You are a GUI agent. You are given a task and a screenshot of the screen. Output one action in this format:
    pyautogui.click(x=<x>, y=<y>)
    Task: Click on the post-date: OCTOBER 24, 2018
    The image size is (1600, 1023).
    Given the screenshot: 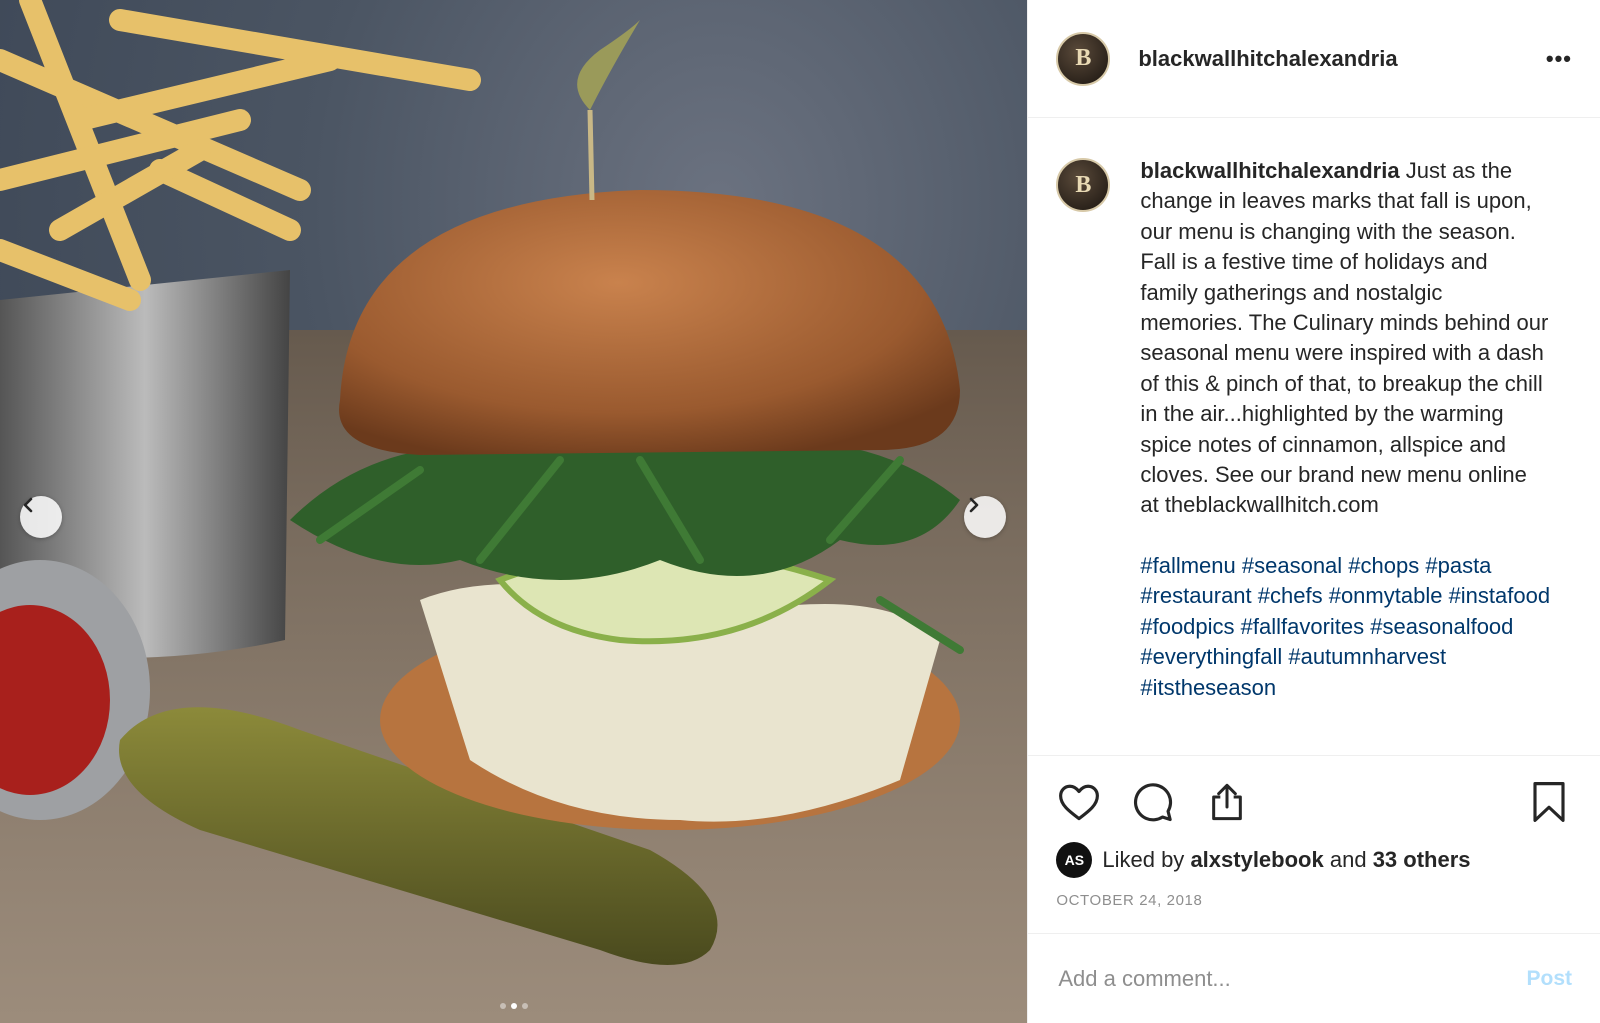 What is the action you would take?
    pyautogui.click(x=1314, y=900)
    